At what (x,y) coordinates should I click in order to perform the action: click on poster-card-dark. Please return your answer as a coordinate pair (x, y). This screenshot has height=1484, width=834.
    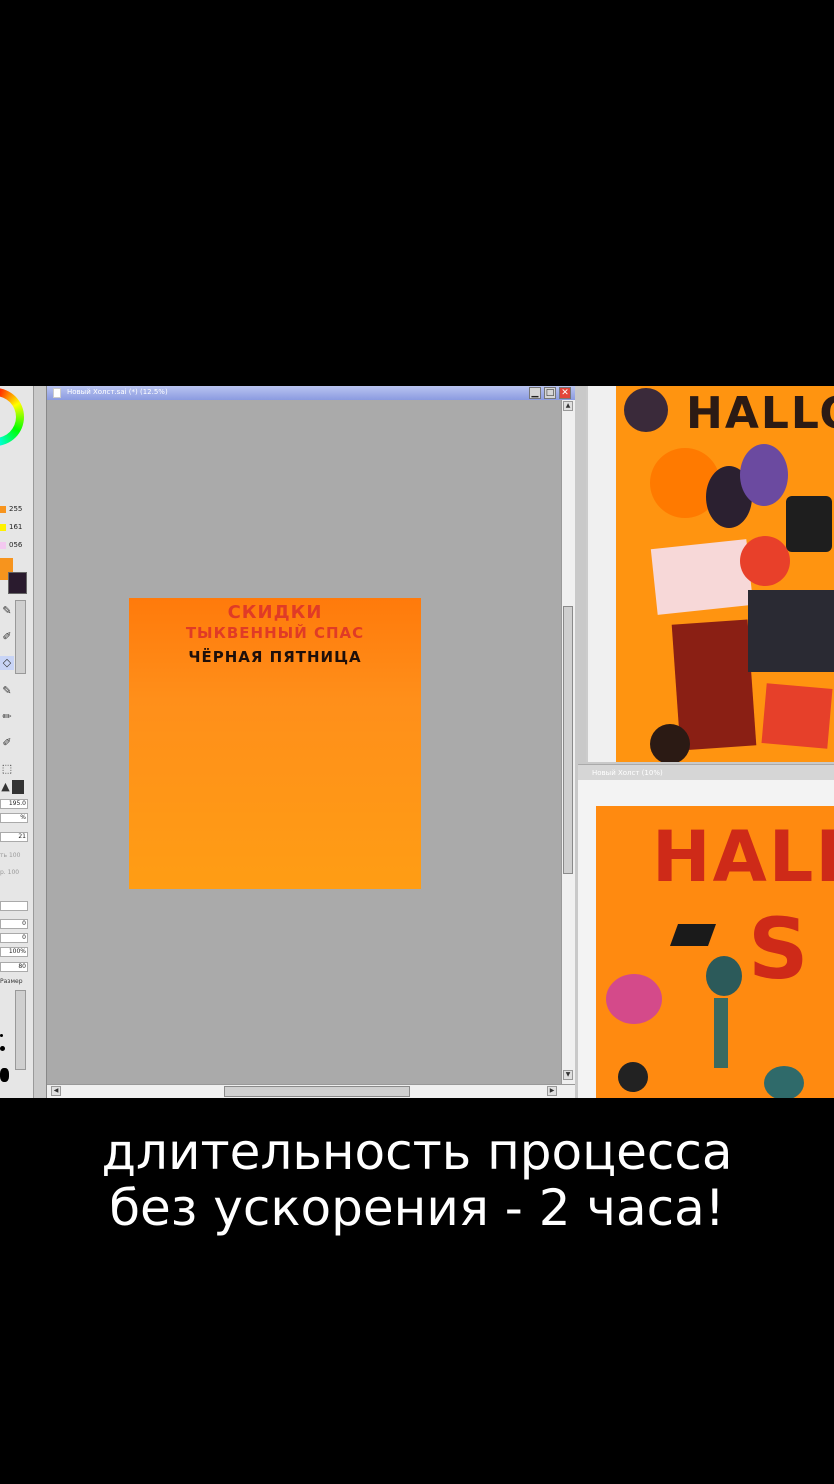
    Looking at the image, I should click on (791, 631).